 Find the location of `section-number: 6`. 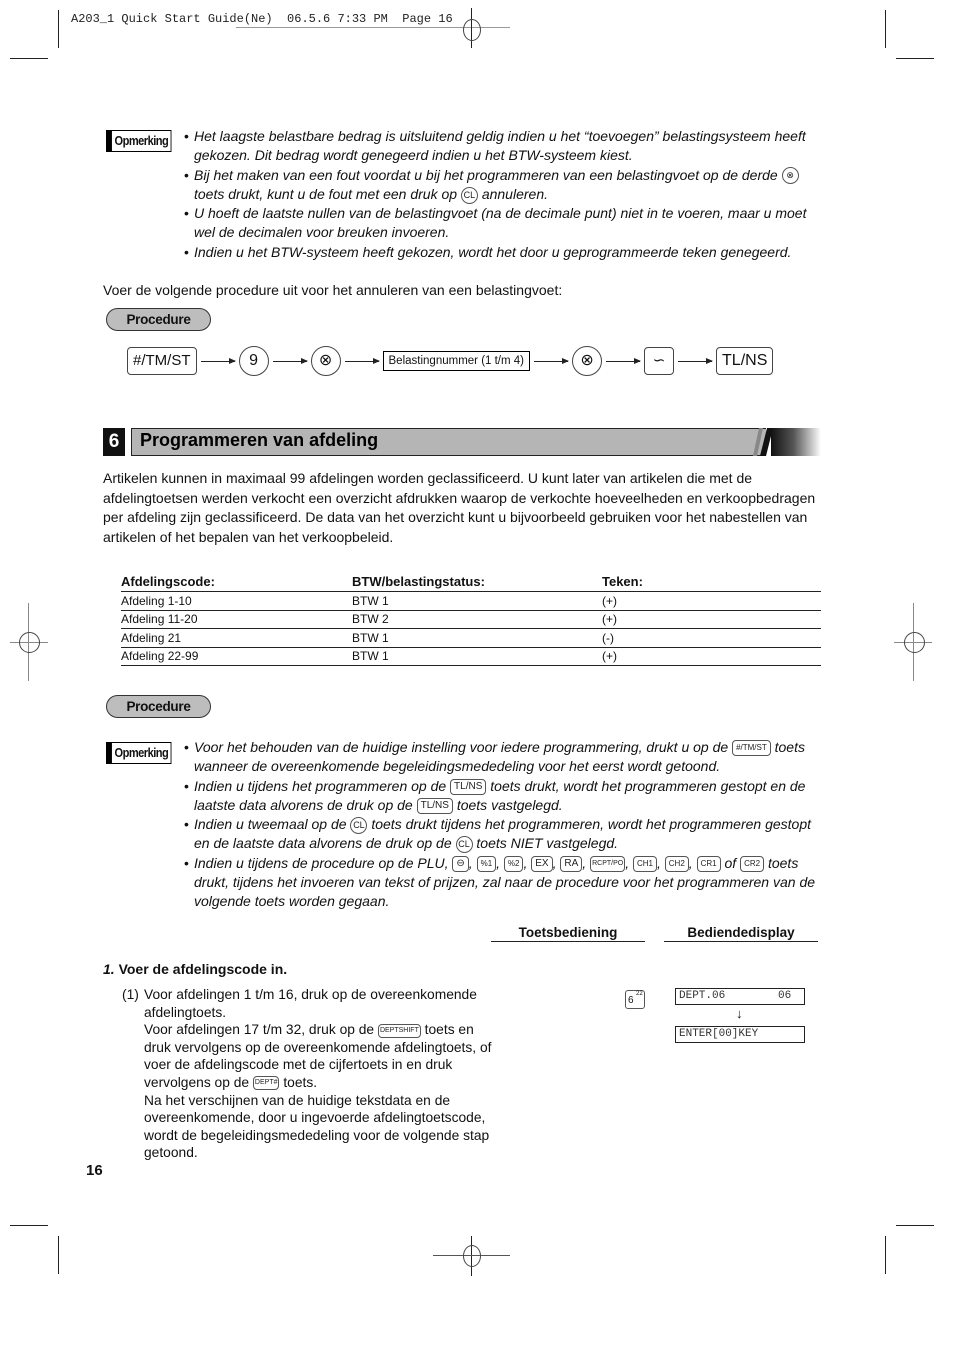

section-number: 6 is located at coordinates (114, 442).